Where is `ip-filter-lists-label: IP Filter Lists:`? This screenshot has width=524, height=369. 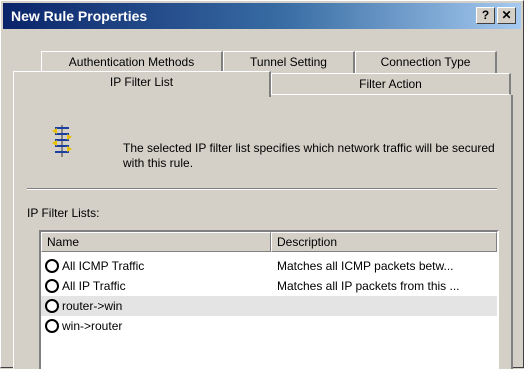 ip-filter-lists-label: IP Filter Lists: is located at coordinates (63, 213).